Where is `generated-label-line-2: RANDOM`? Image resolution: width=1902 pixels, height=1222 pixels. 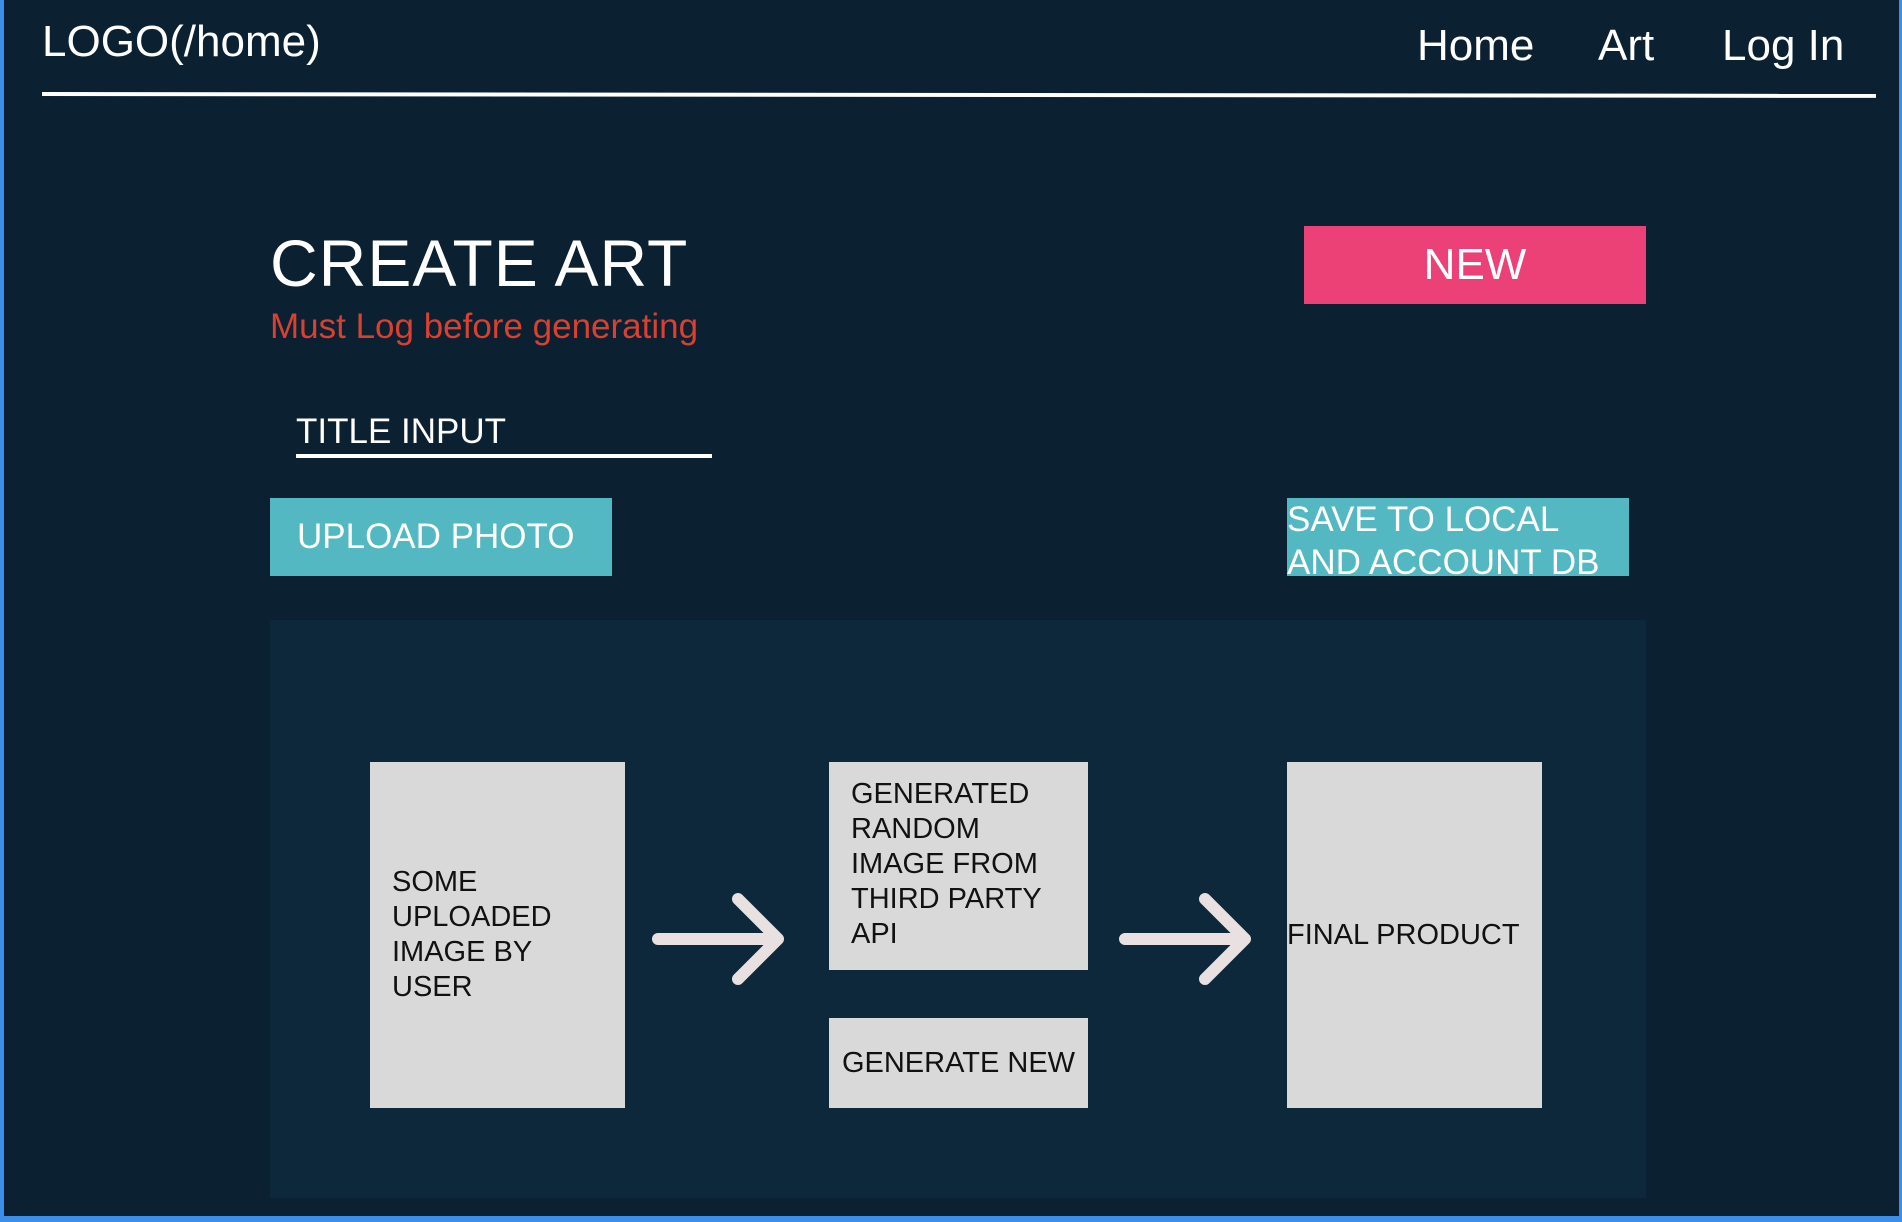
generated-label-line-2: RANDOM is located at coordinates (915, 829).